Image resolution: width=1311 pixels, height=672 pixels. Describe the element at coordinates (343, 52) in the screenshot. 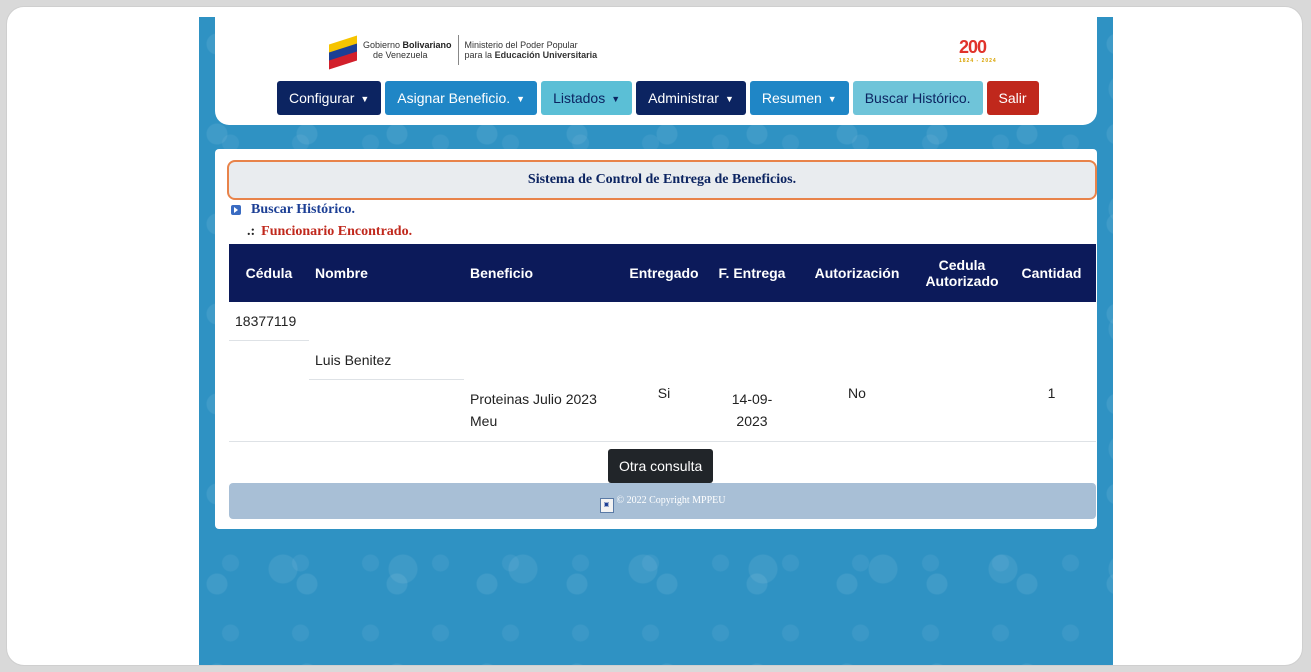

I see `venezuela-flag-icon` at that location.